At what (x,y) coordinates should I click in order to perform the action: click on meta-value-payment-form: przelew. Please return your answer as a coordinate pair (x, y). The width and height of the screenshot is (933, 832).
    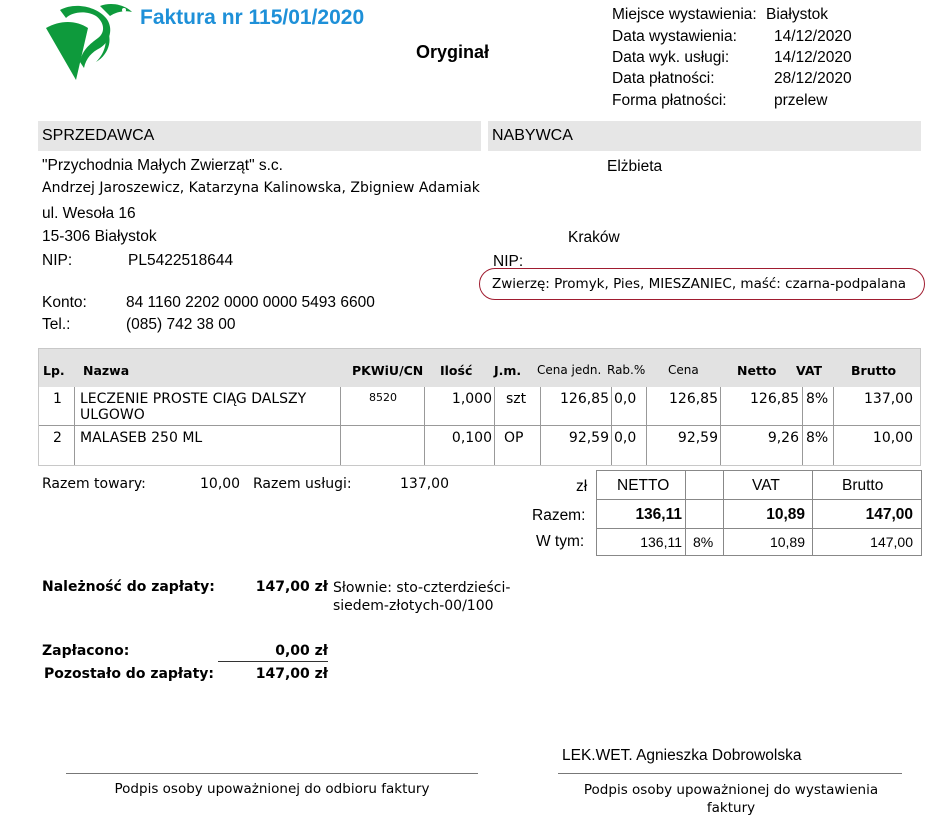
    Looking at the image, I should click on (801, 100).